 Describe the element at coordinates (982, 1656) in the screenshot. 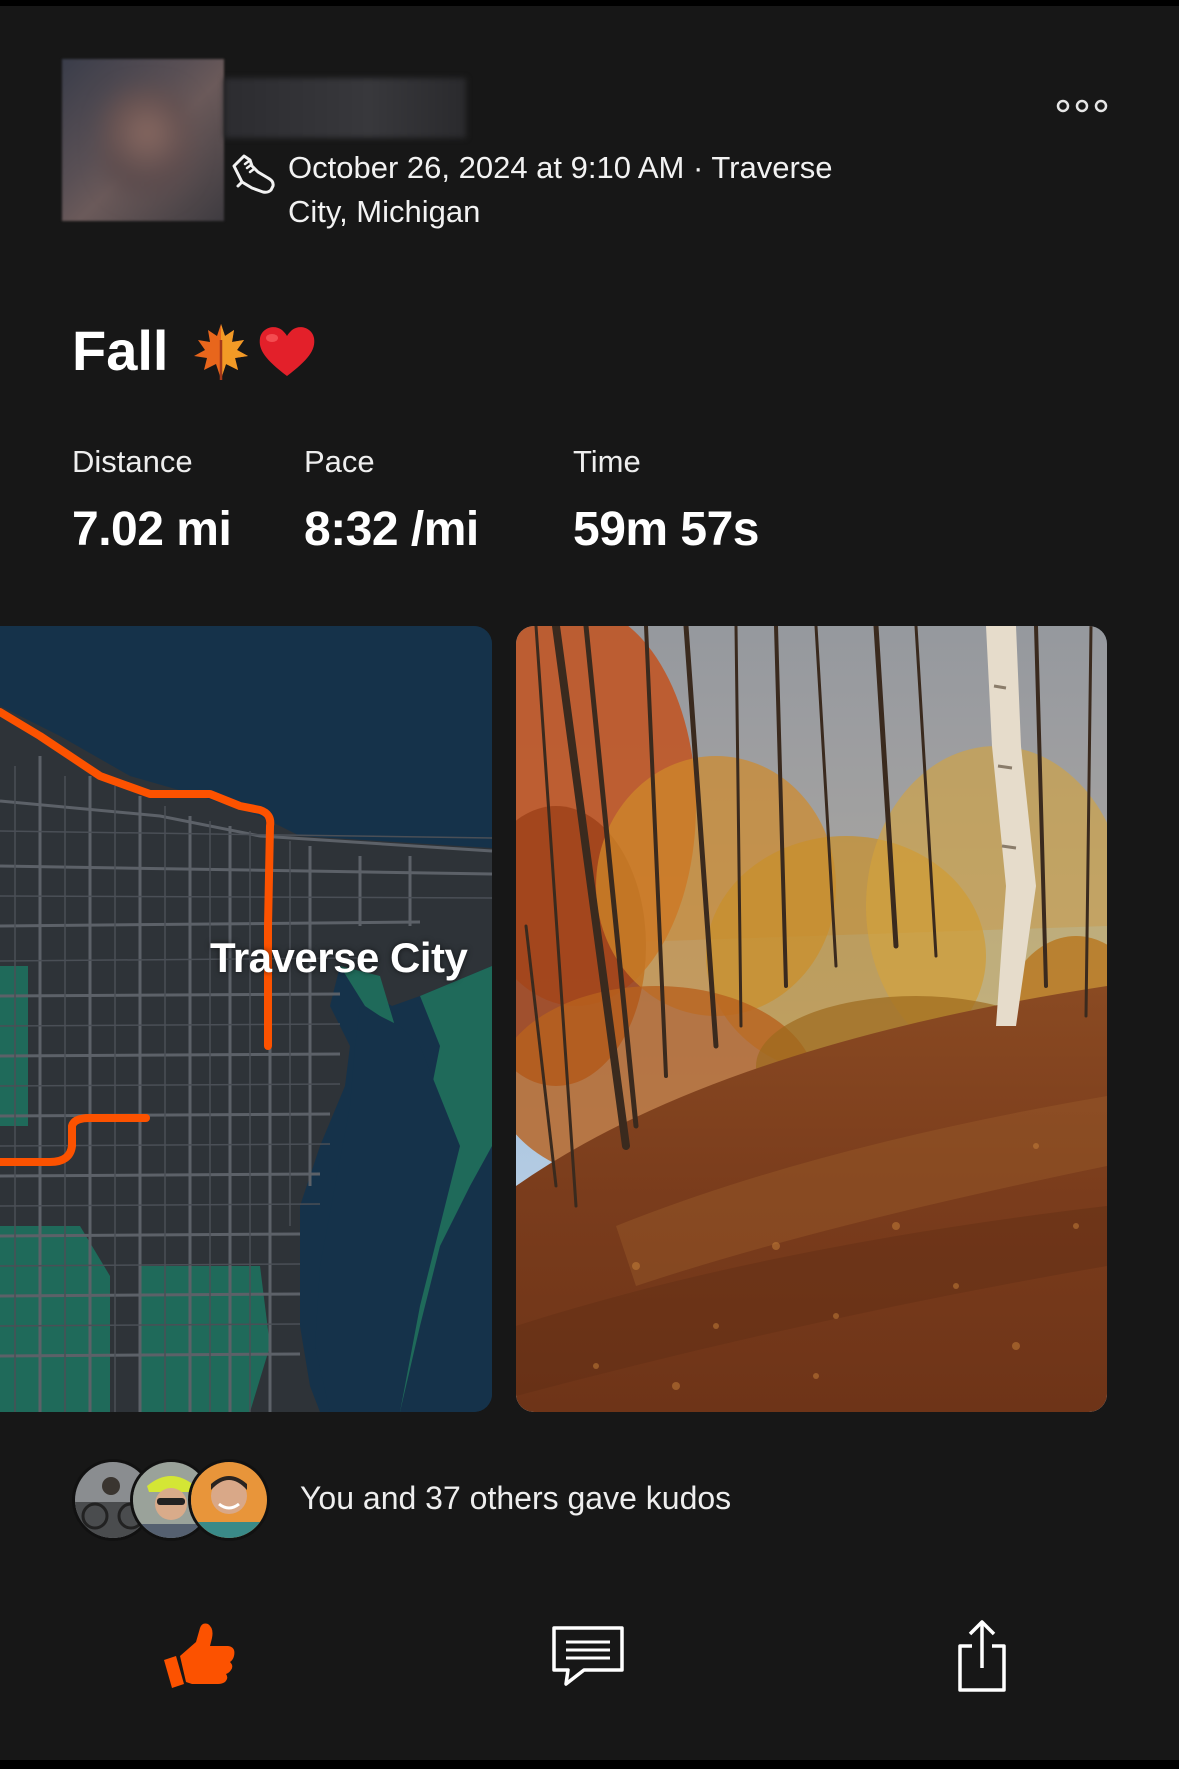

I see `share-icon` at that location.